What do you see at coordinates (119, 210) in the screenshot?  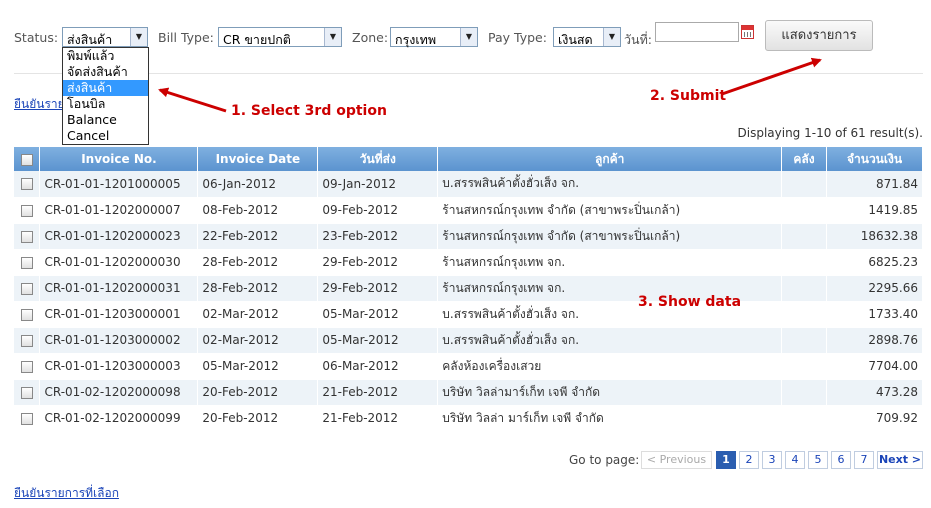 I see `invoice-no-cell: CR-01-01-1202000007` at bounding box center [119, 210].